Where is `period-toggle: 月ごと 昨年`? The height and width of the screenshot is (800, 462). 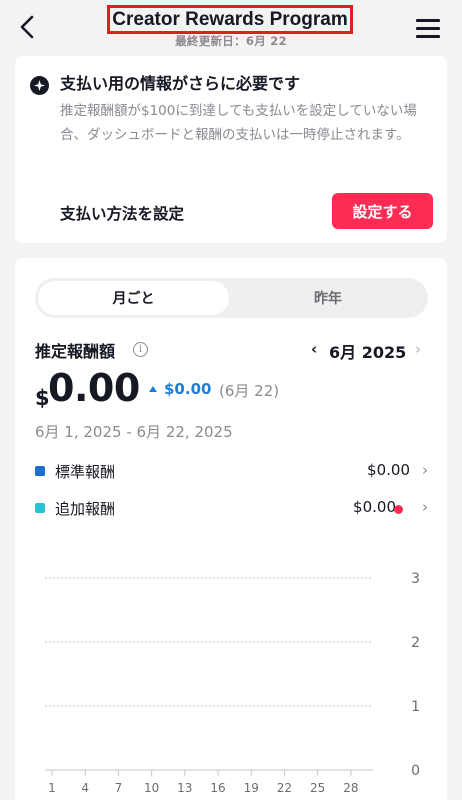
period-toggle: 月ごと 昨年 is located at coordinates (231, 298).